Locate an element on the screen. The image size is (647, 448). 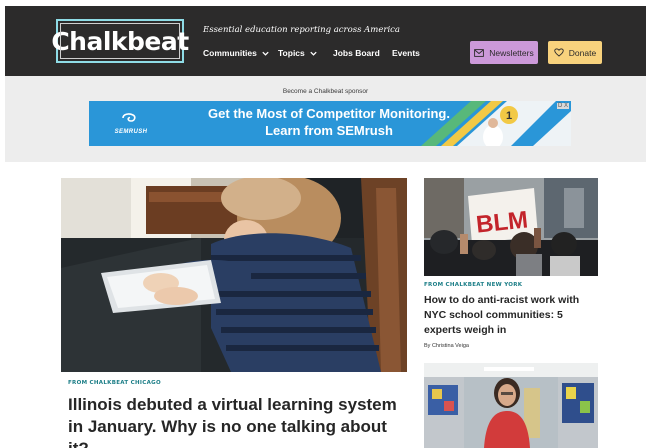
ad-line-1: Get the Most of Competitor Monitoring. is located at coordinates (329, 113).